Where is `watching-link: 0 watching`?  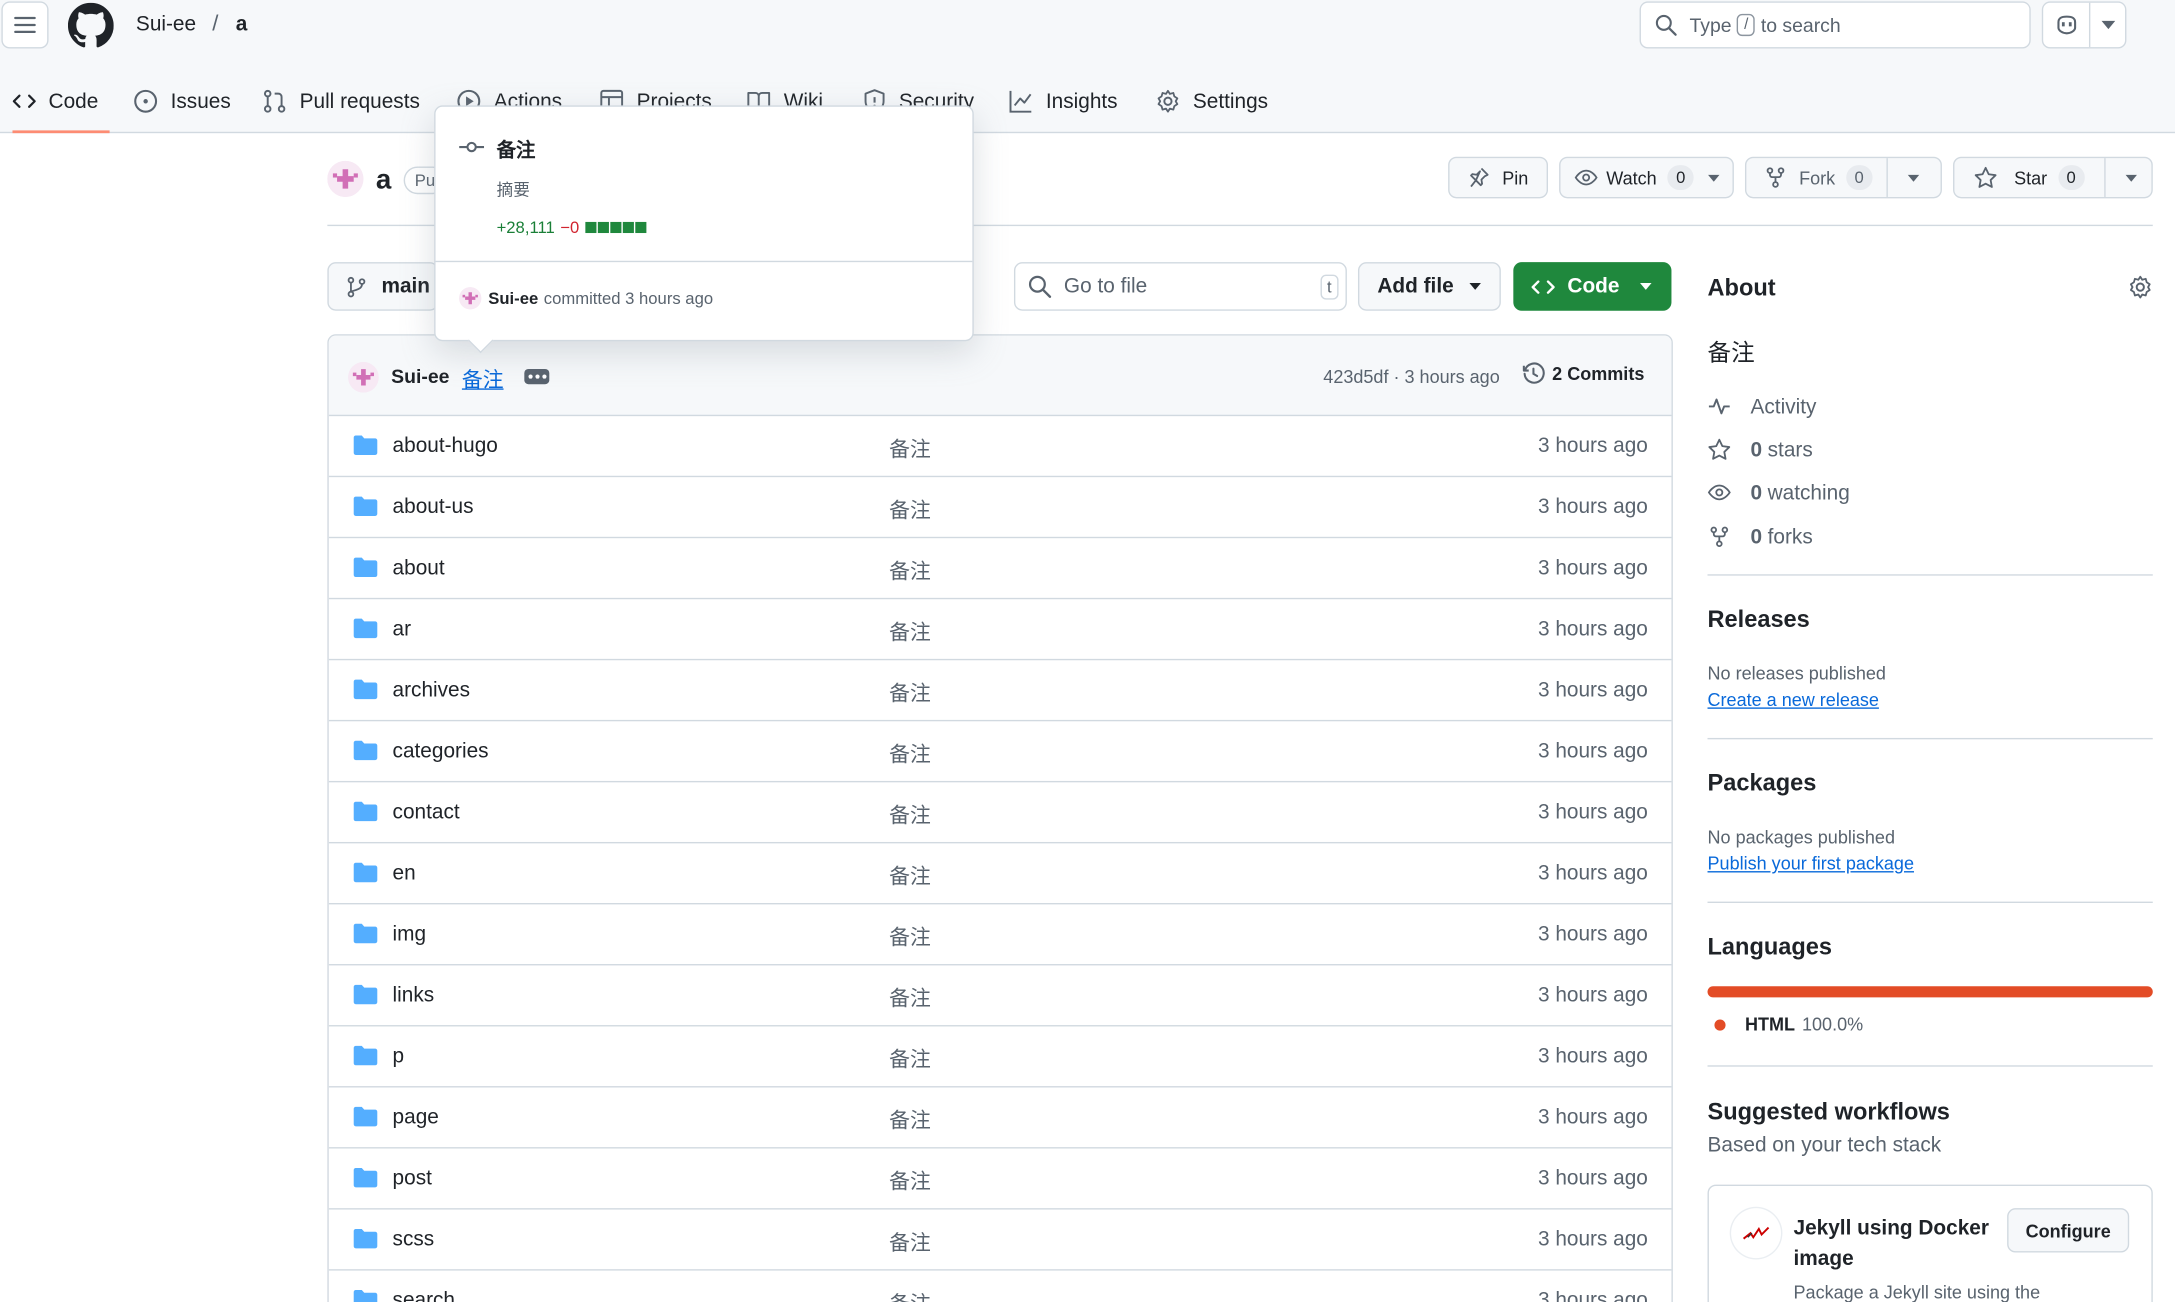 watching-link: 0 watching is located at coordinates (1778, 493).